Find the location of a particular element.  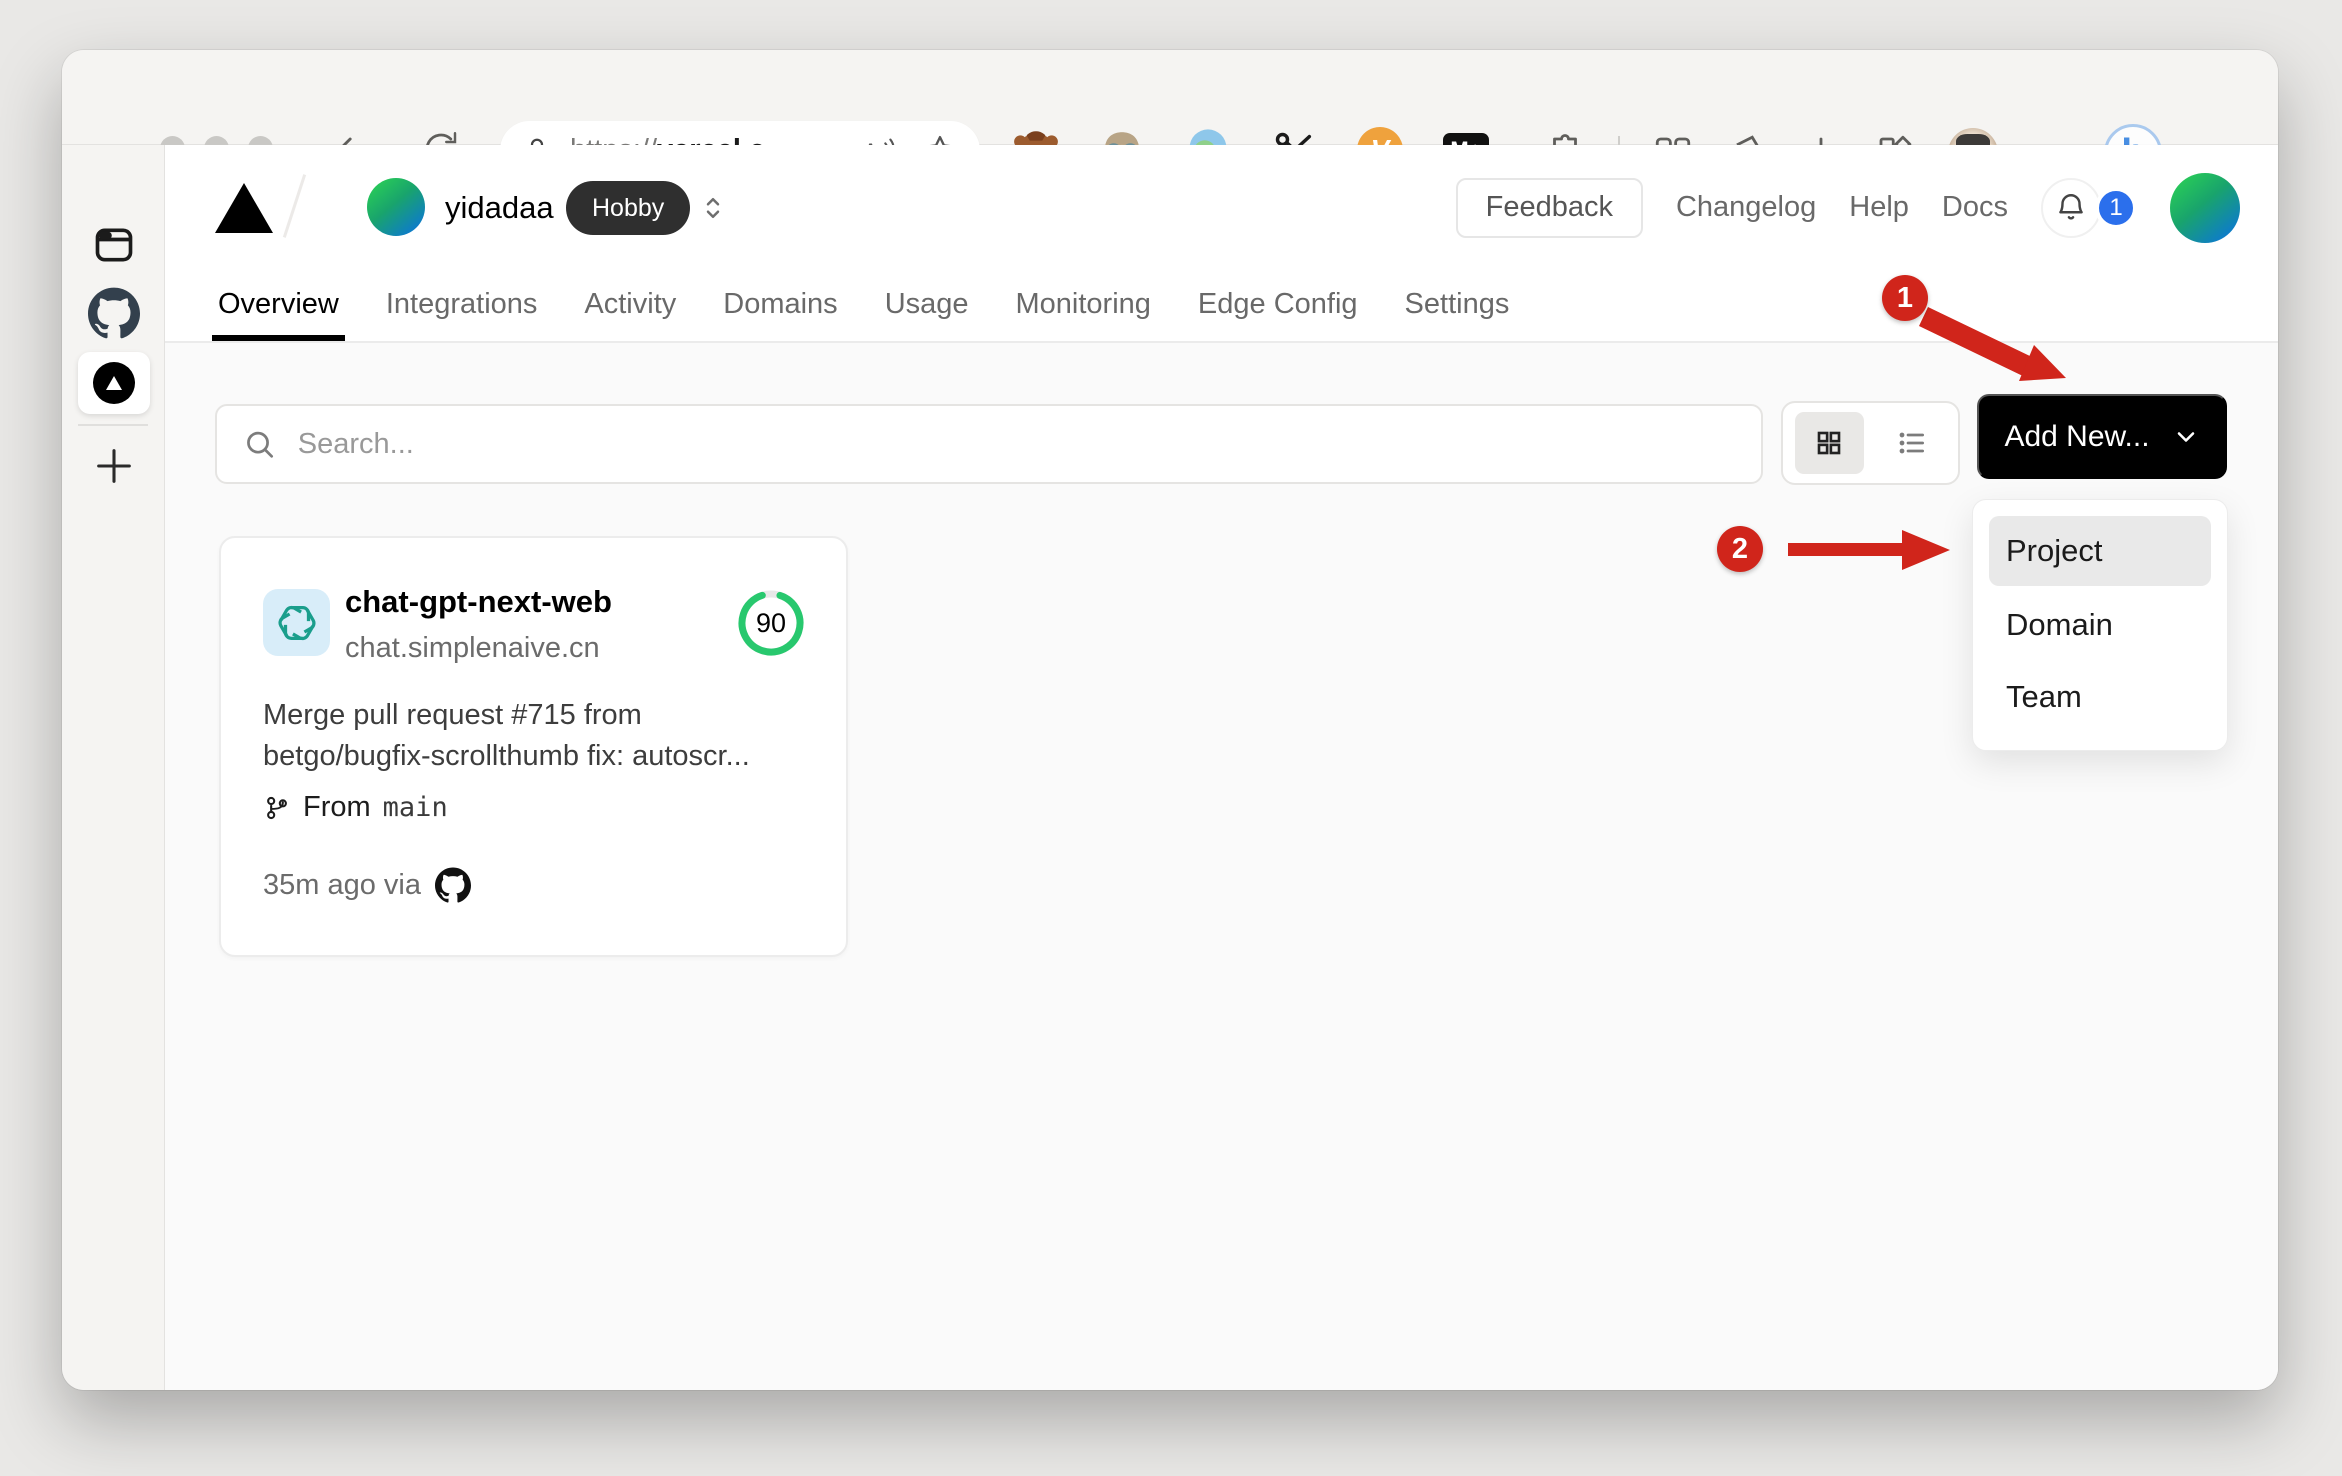

bell-icon is located at coordinates (2071, 206).